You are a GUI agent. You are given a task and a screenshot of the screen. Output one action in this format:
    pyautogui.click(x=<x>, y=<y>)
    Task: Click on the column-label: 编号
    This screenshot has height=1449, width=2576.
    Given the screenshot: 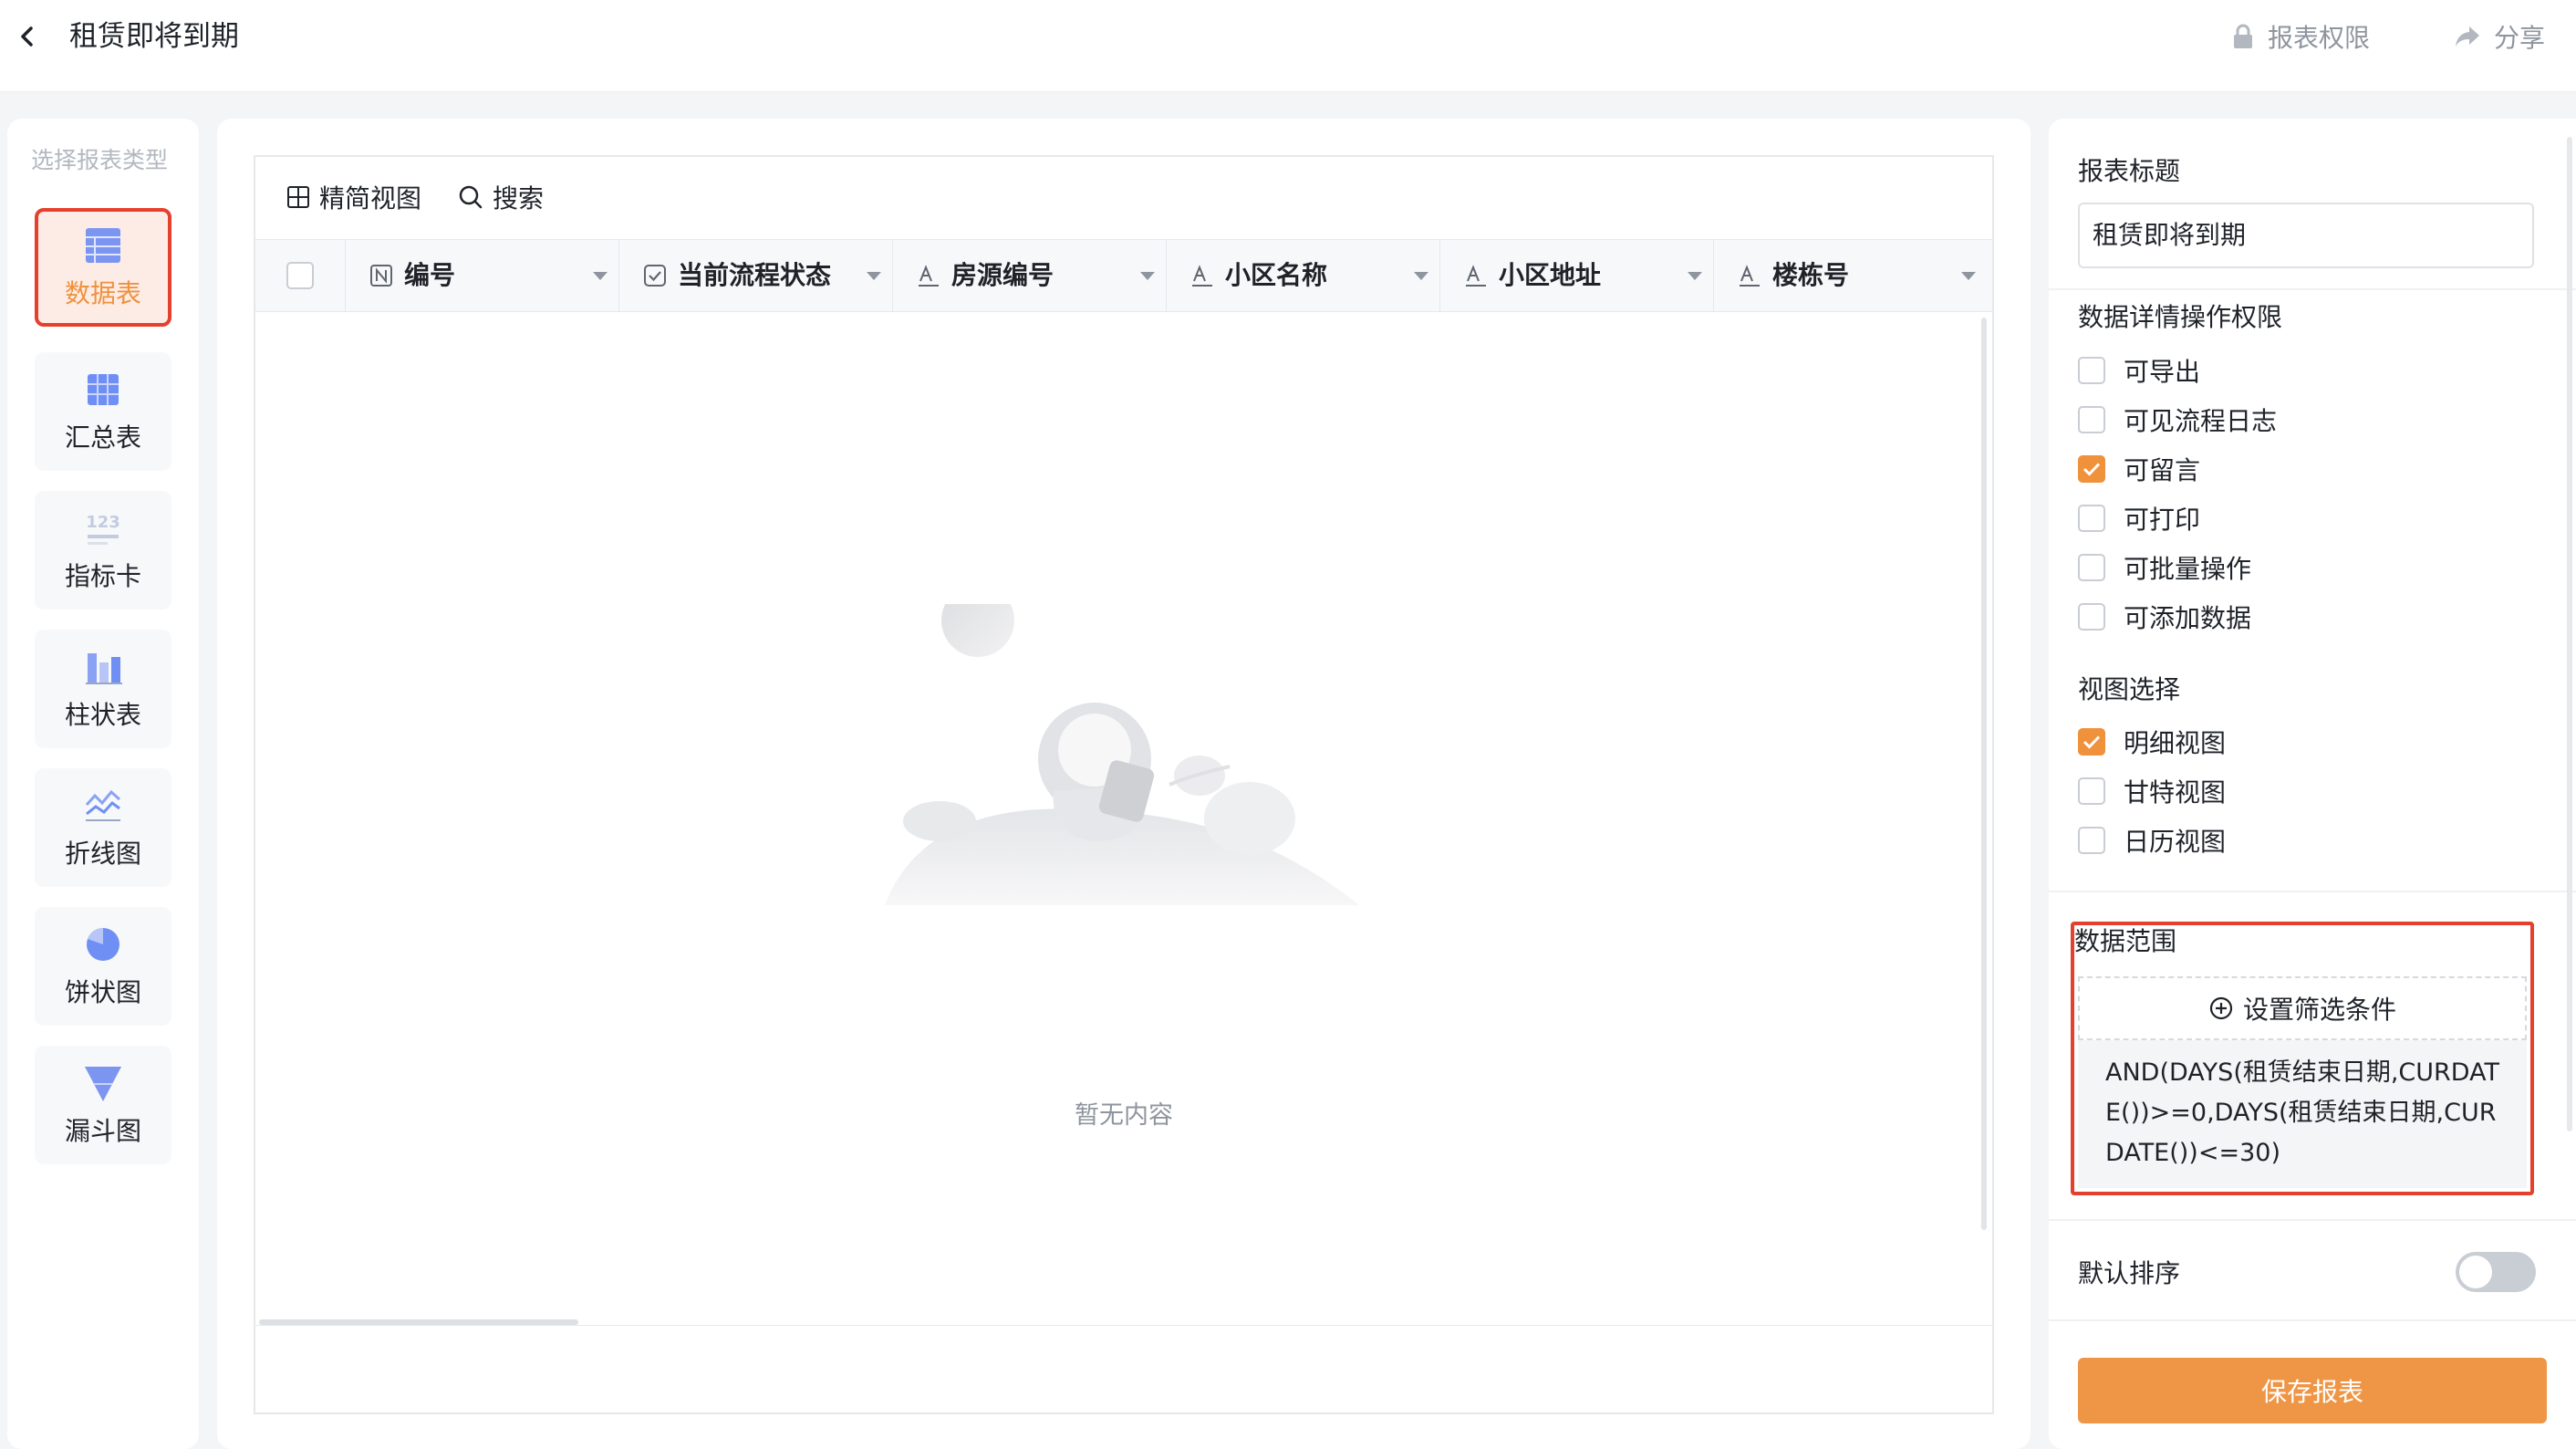 What is the action you would take?
    pyautogui.click(x=430, y=275)
    